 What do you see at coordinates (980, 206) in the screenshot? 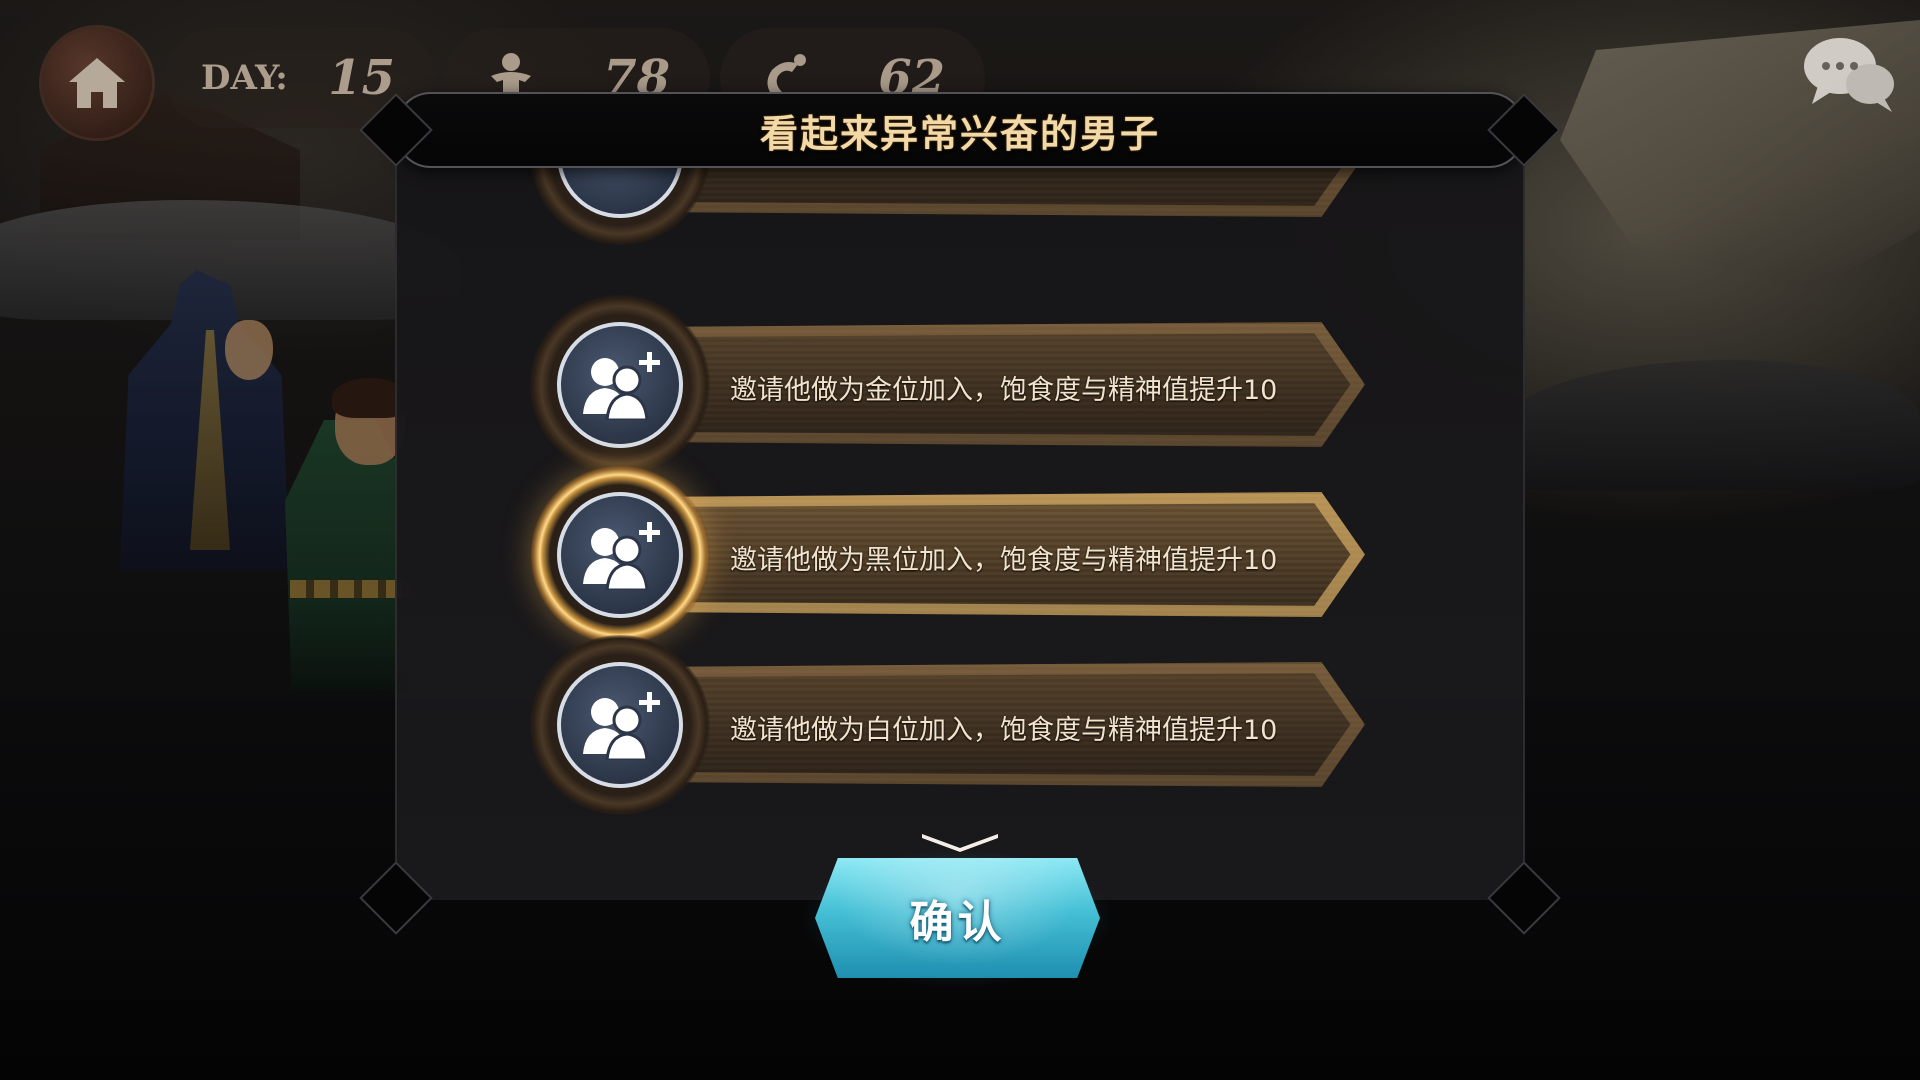
I see `option-item-partial` at bounding box center [980, 206].